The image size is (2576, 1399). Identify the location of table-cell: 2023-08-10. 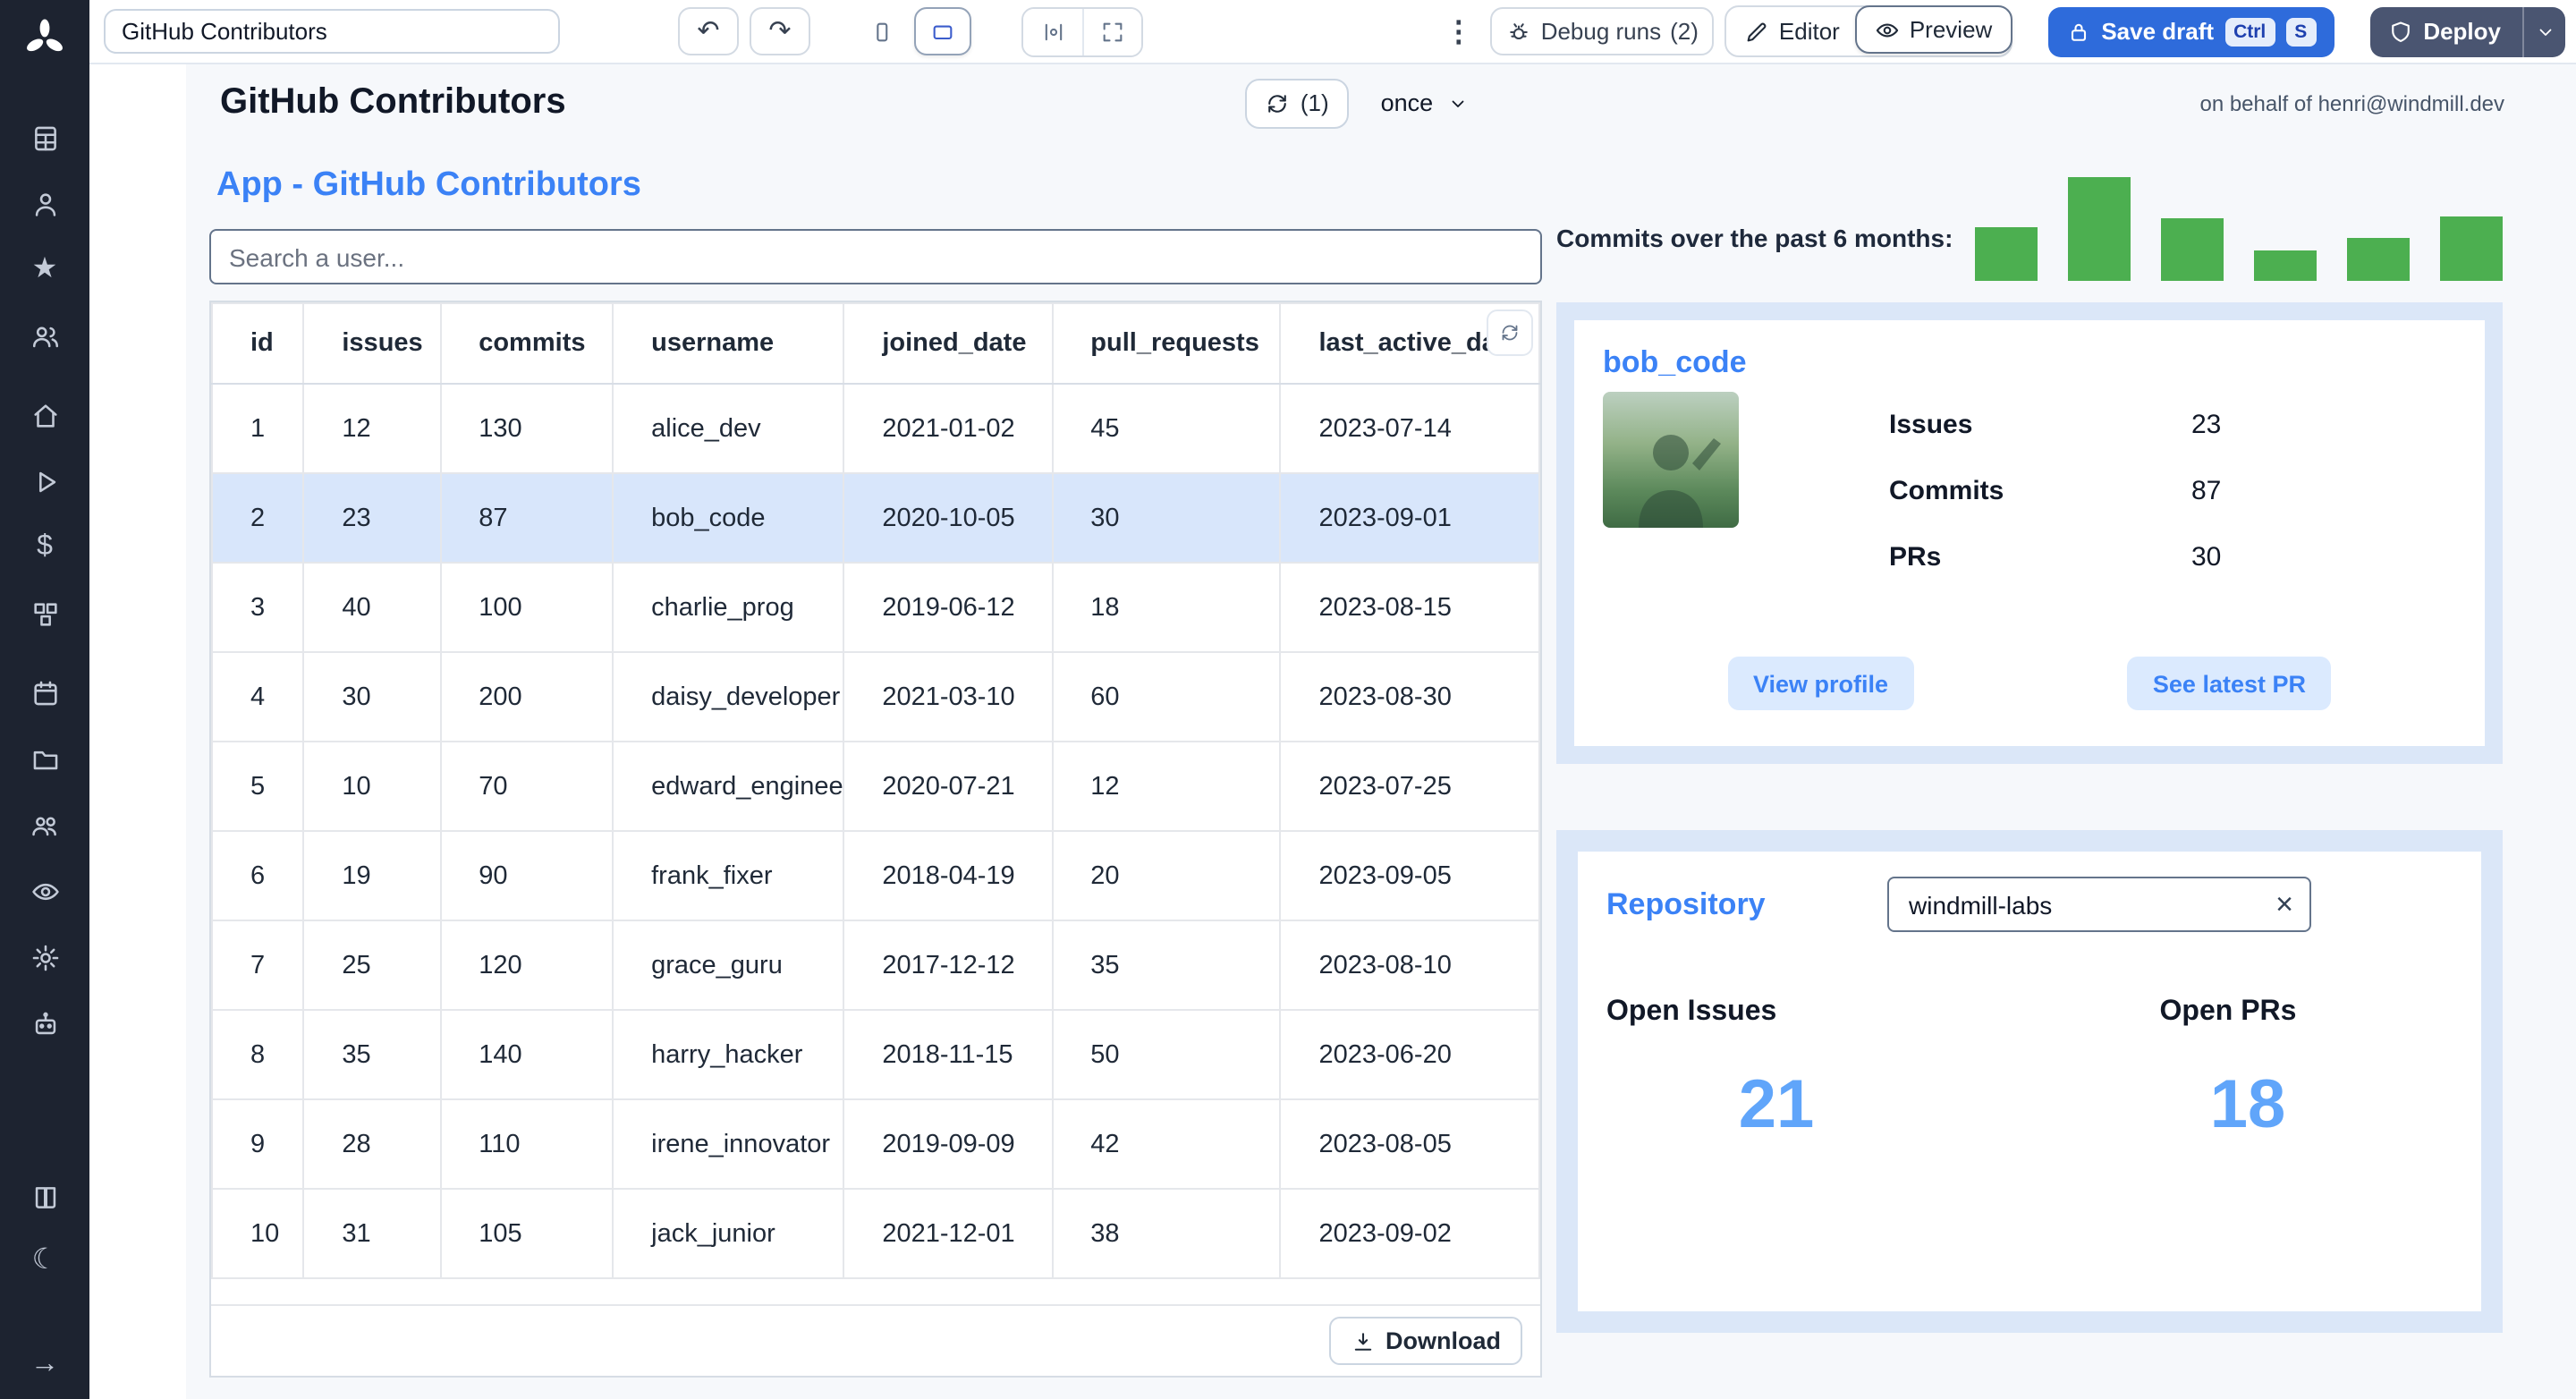
(1409, 966).